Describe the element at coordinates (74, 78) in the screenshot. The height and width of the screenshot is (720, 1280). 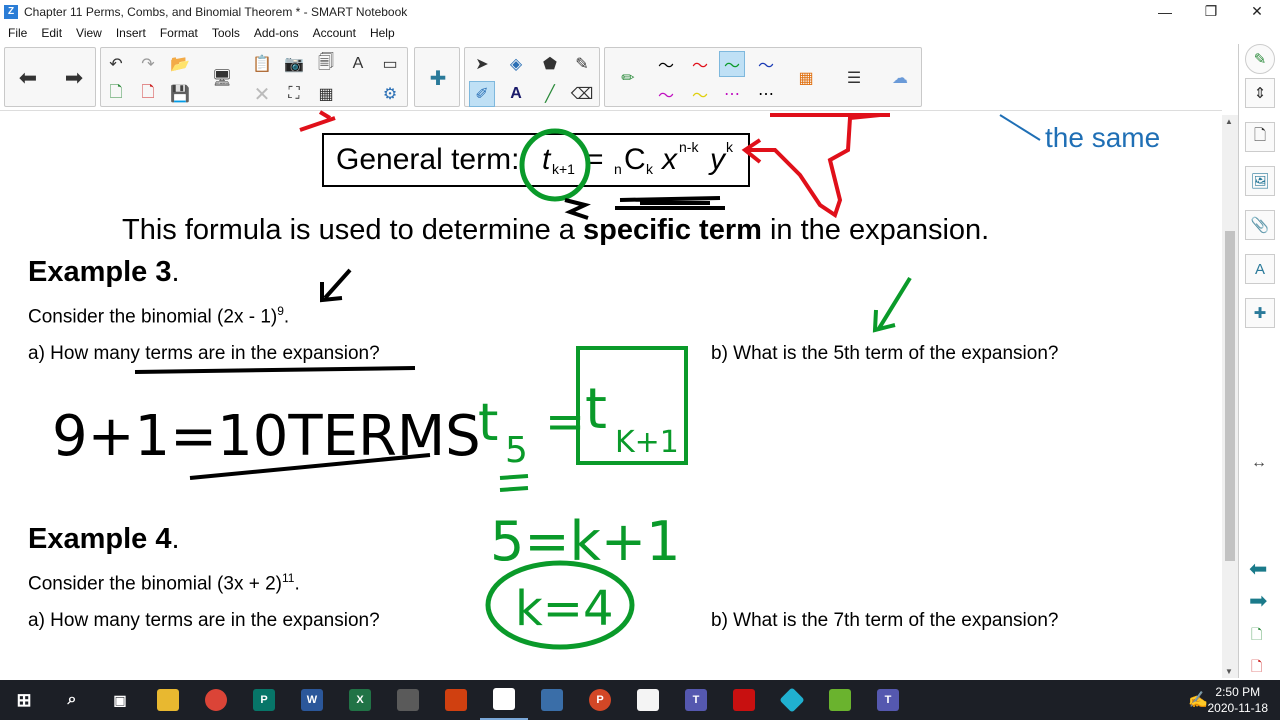
I see `next-page-arrow-icon: ➡` at that location.